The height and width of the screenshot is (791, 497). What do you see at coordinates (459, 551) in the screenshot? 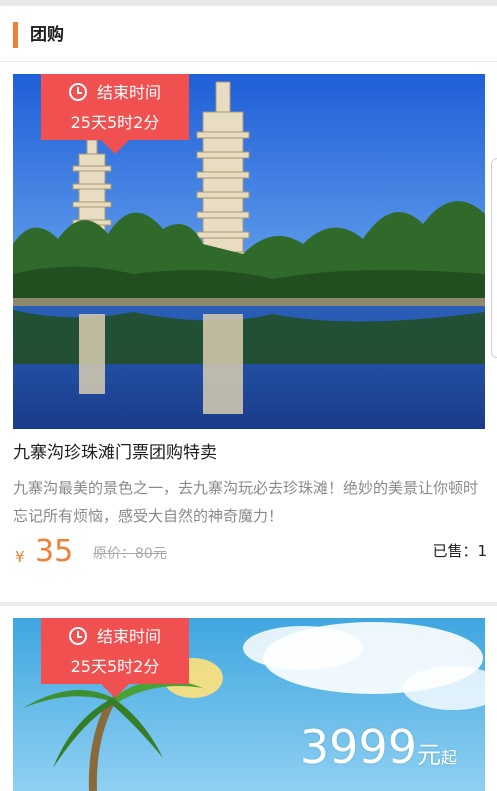
I see `sold-count: 已售：1` at bounding box center [459, 551].